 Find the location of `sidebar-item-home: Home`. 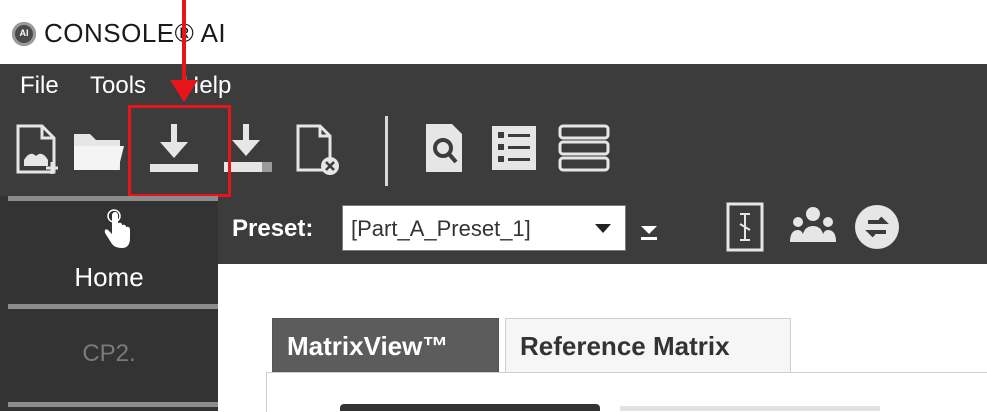

sidebar-item-home: Home is located at coordinates (109, 277).